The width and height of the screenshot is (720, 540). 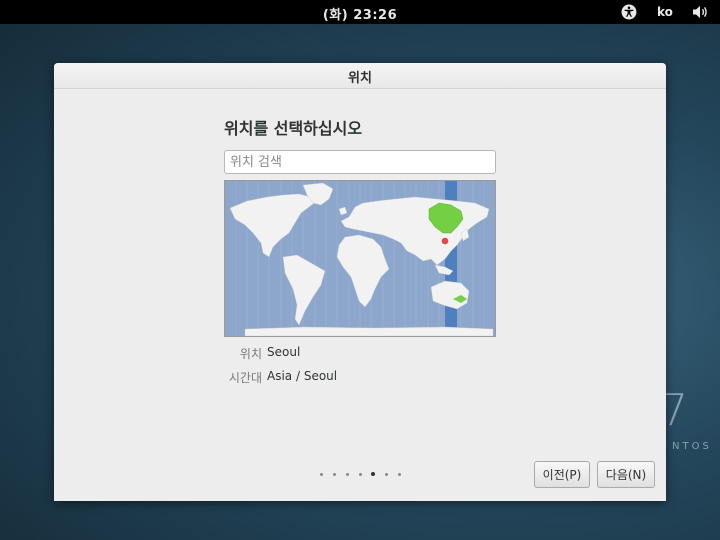 I want to click on timezone-value: Asia / Seoul, so click(x=302, y=376).